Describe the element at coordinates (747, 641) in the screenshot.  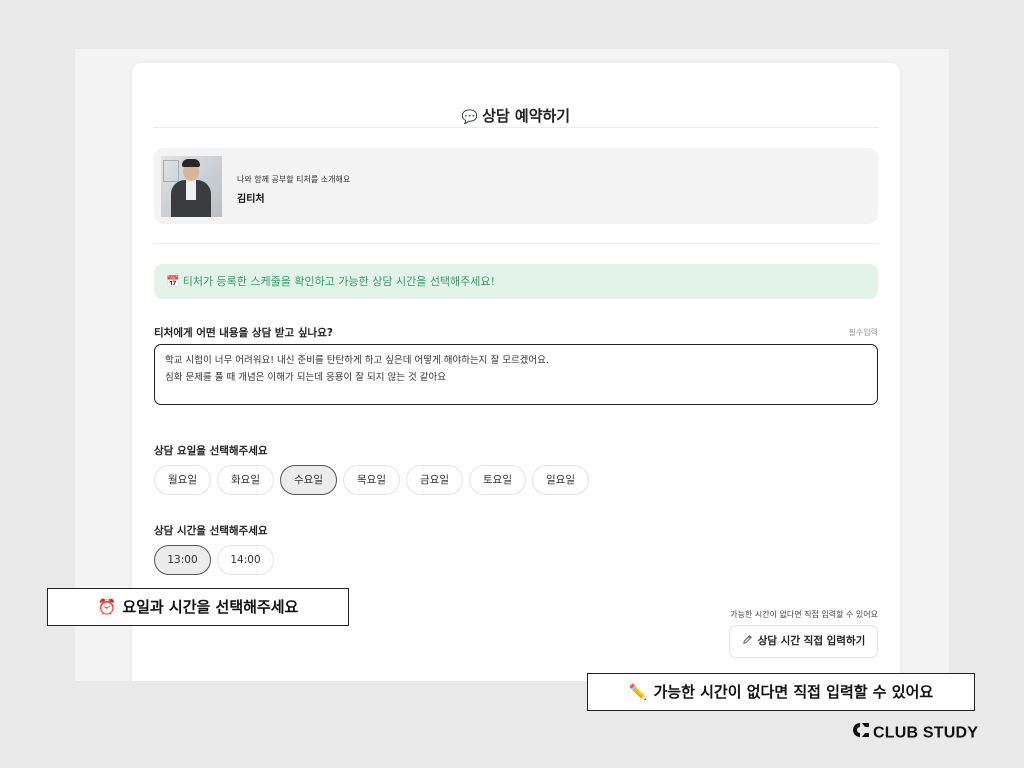
I see `pencil-icon` at that location.